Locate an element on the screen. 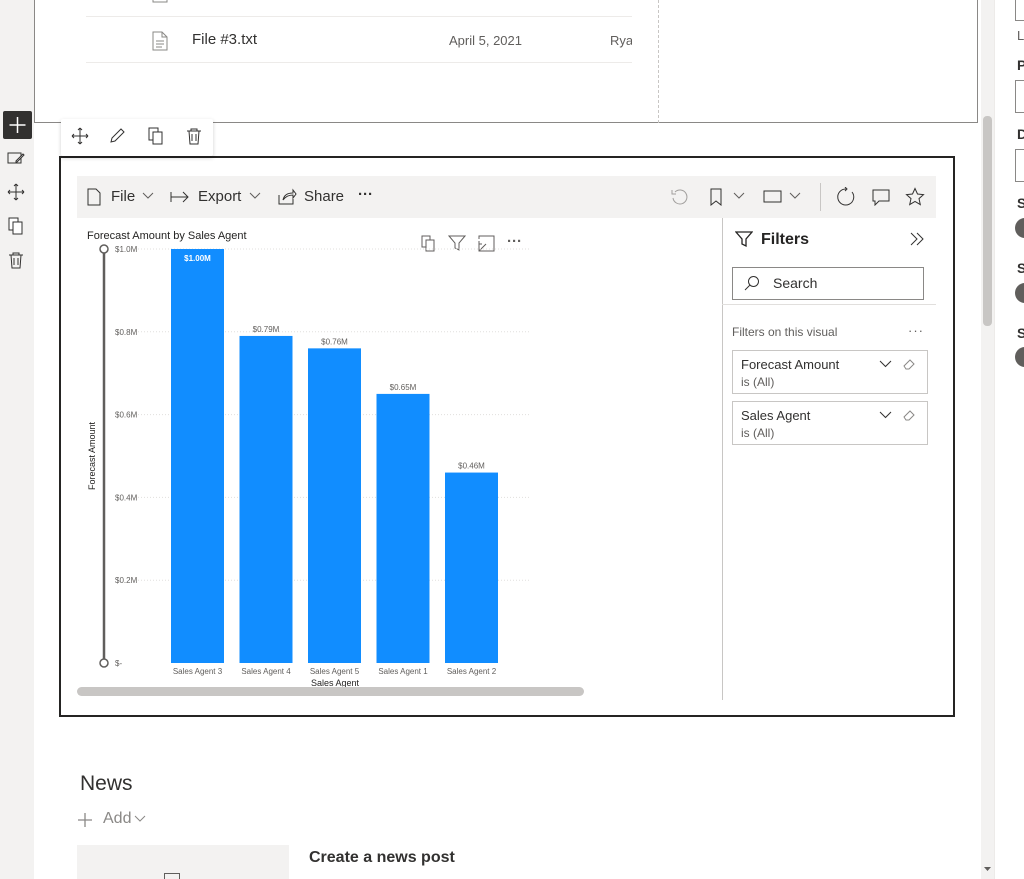  undo-icon is located at coordinates (679, 197).